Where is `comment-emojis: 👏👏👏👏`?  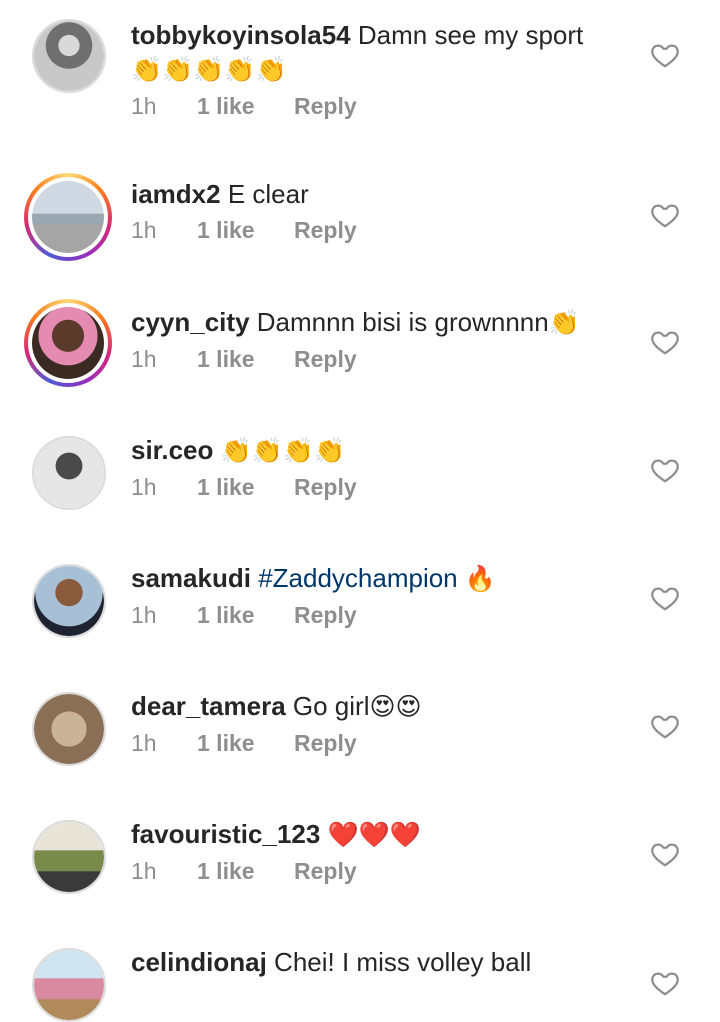 comment-emojis: 👏👏👏👏 is located at coordinates (283, 450).